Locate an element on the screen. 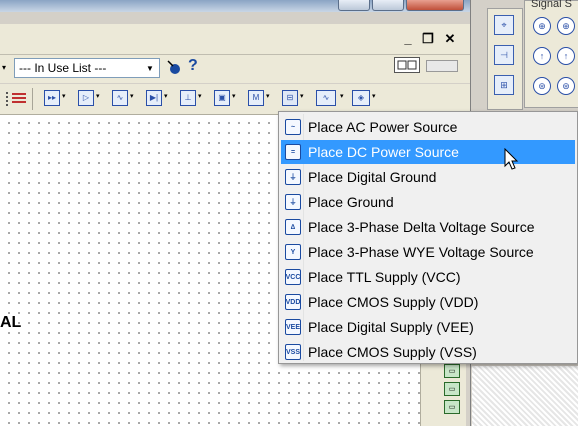 Image resolution: width=578 pixels, height=426 pixels. place-indicator-icon: ▸▸ is located at coordinates (52, 98).